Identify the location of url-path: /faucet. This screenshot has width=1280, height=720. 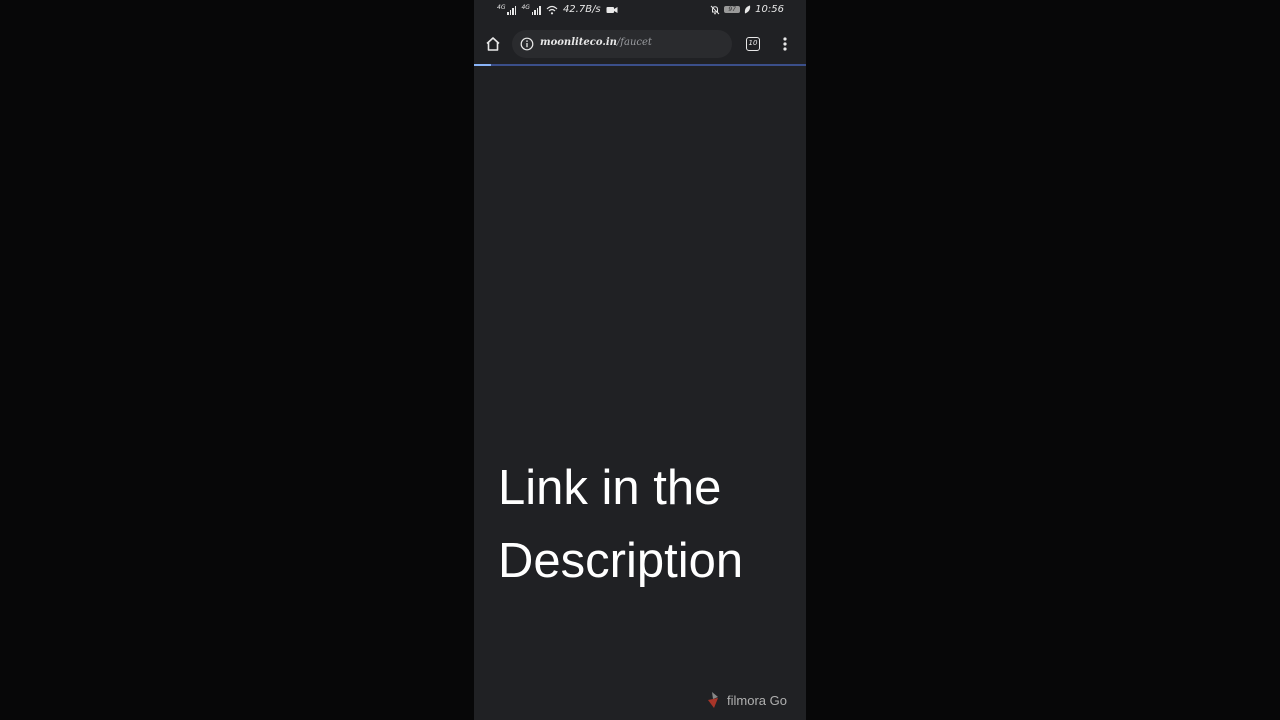
(634, 42).